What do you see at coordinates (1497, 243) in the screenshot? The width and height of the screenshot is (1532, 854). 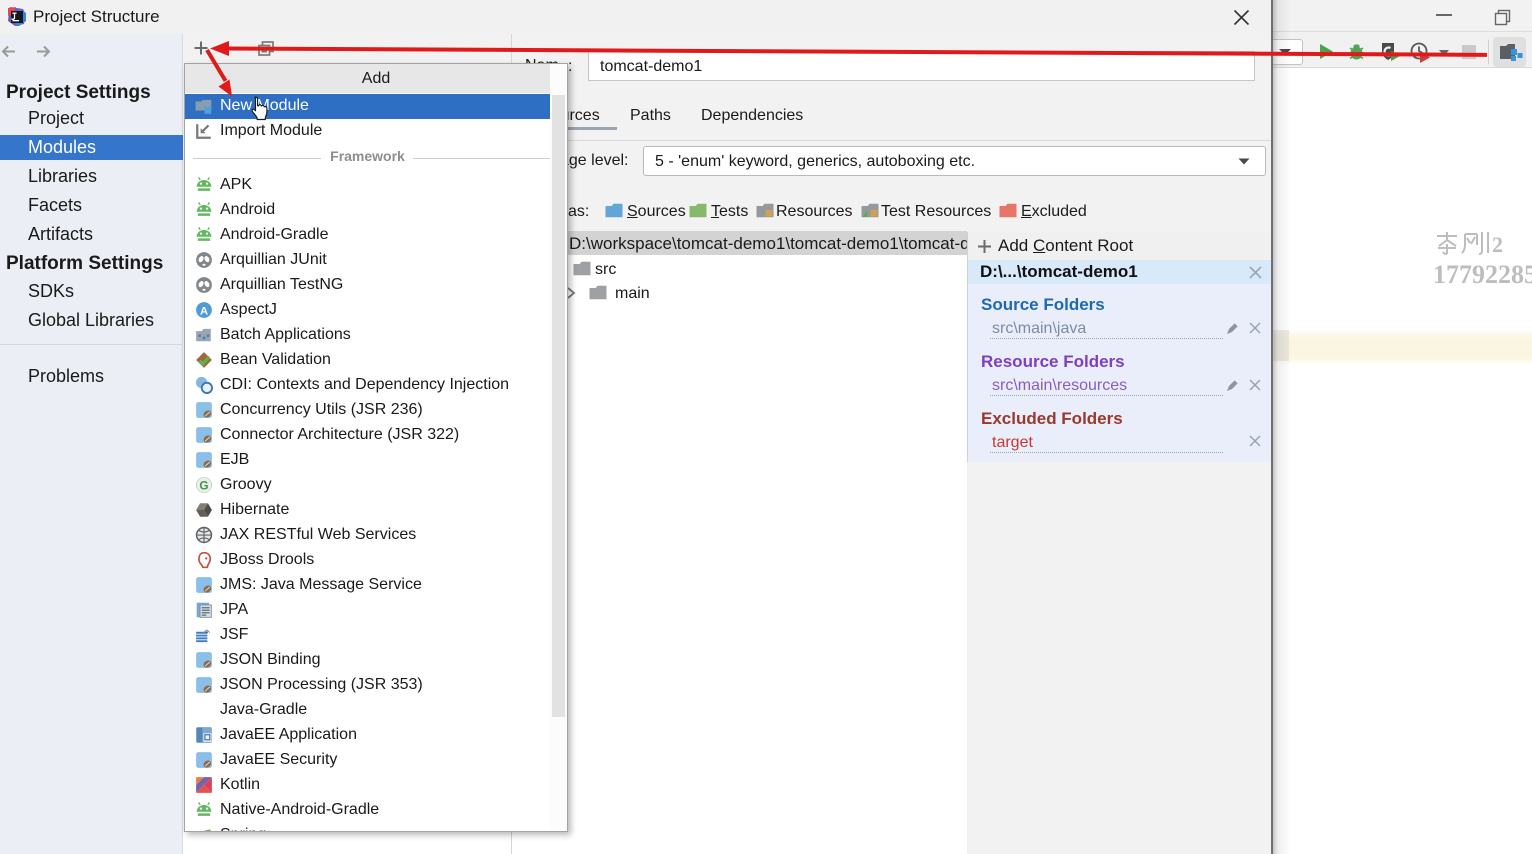 I see `svg-text: 2` at bounding box center [1497, 243].